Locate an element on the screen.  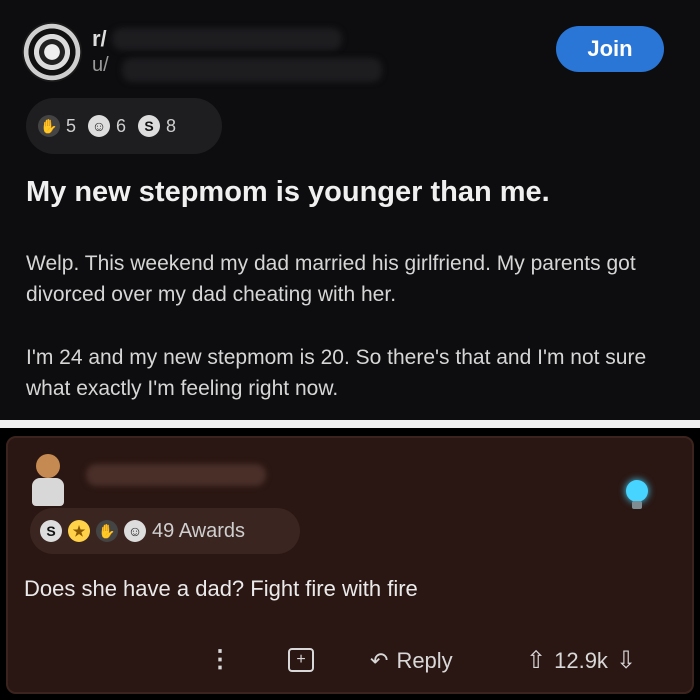
redacted-commenter is located at coordinates (176, 475).